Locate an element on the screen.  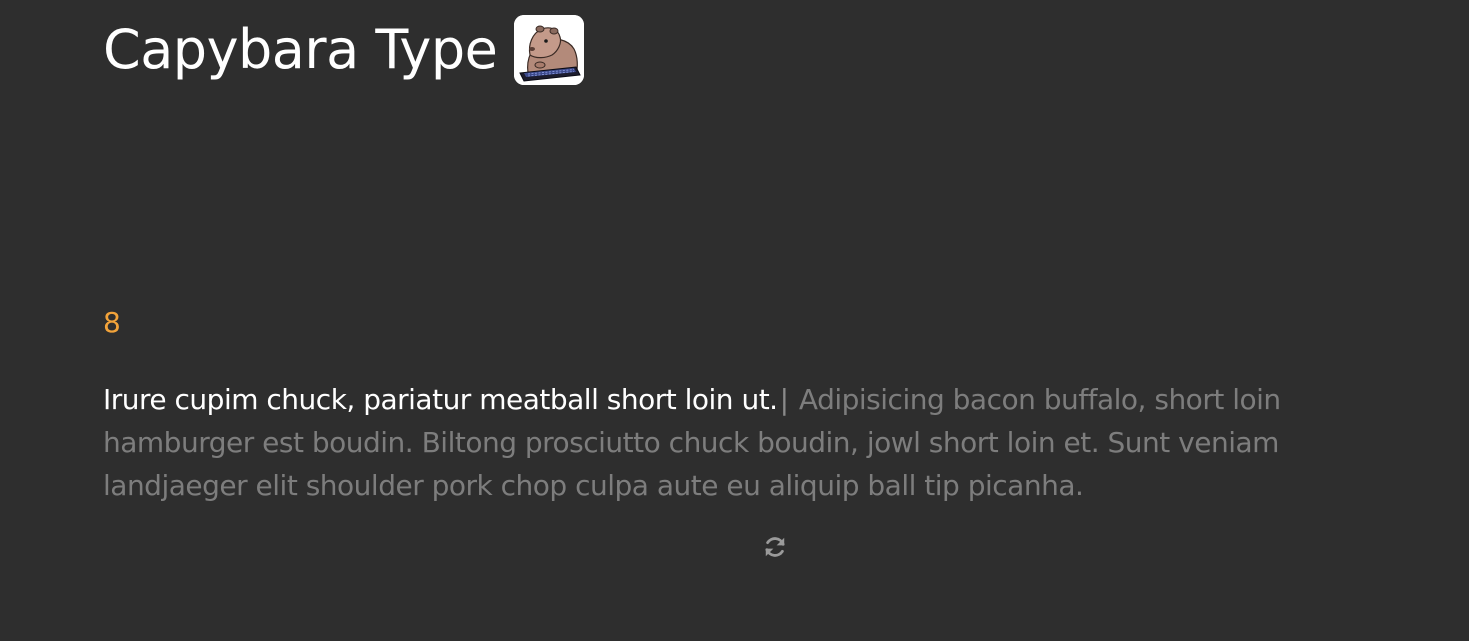
app-title: Capybara Type is located at coordinates (300, 49).